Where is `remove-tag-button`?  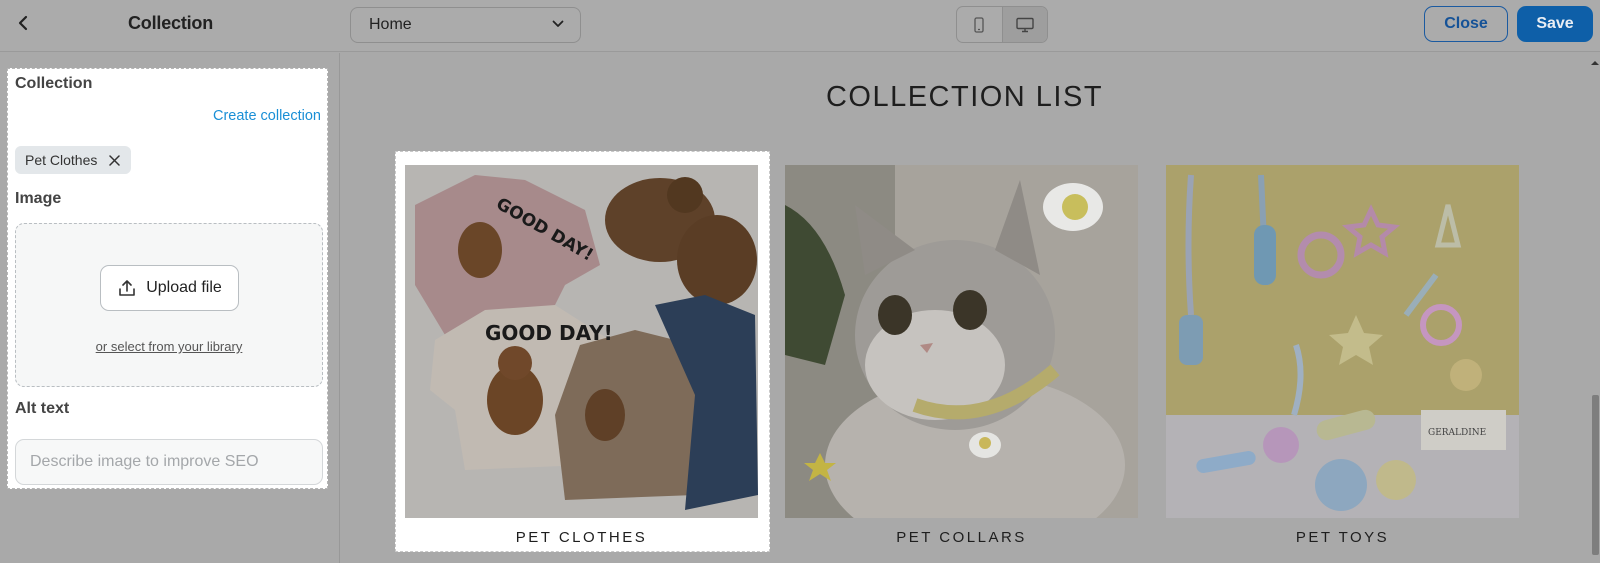 remove-tag-button is located at coordinates (114, 160).